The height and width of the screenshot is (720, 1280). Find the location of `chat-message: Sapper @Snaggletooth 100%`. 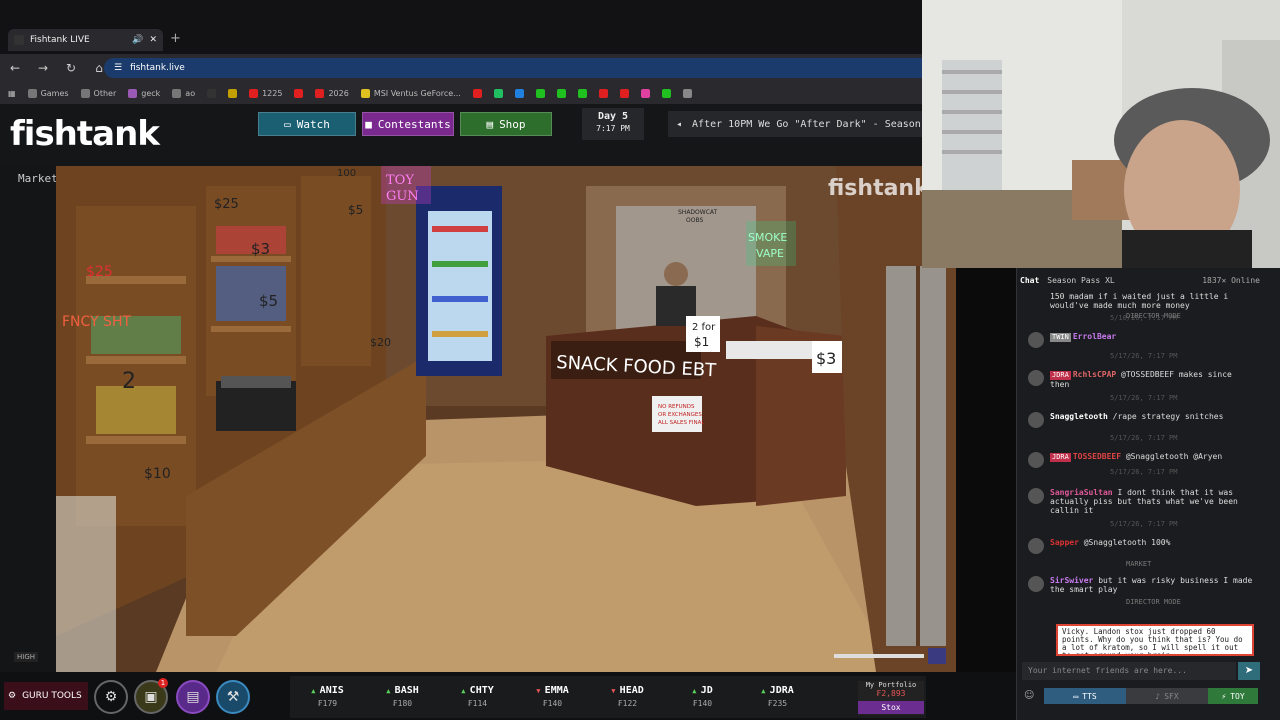

chat-message: Sapper @Snaggletooth 100% is located at coordinates (1139, 546).